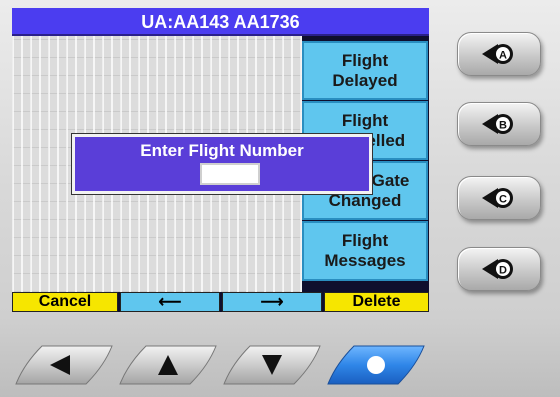 This screenshot has width=560, height=397. I want to click on menu-item-line2: Delayed, so click(365, 80).